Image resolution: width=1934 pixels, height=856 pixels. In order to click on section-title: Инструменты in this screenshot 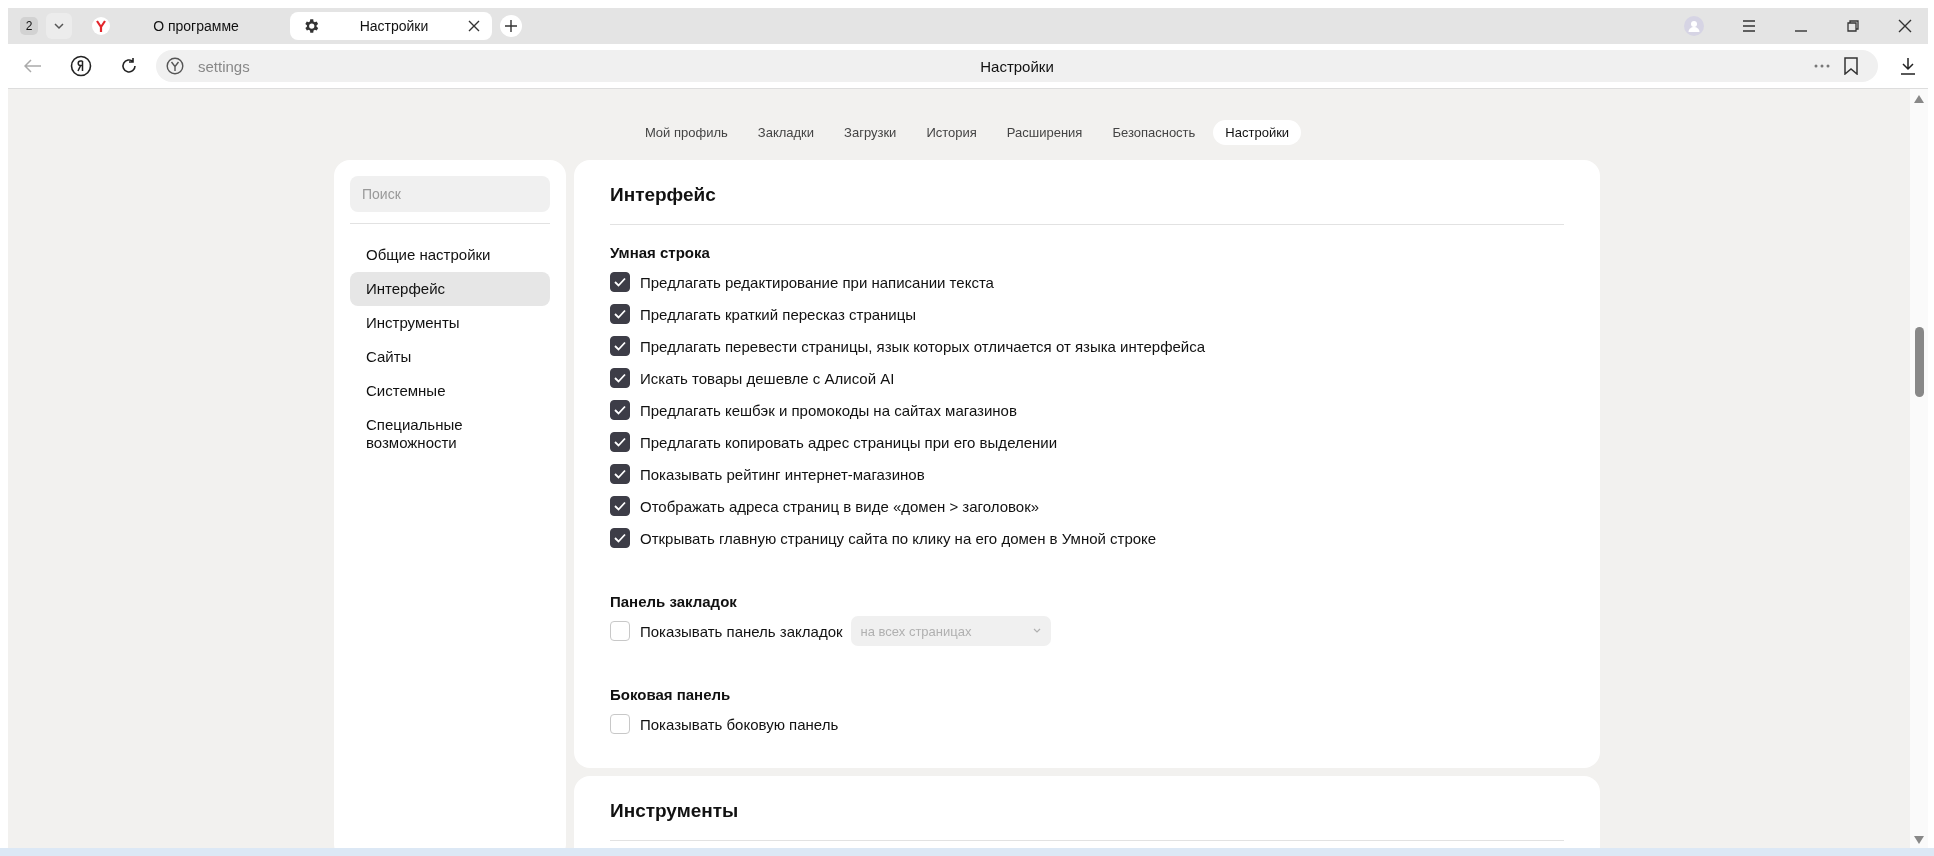, I will do `click(675, 811)`.